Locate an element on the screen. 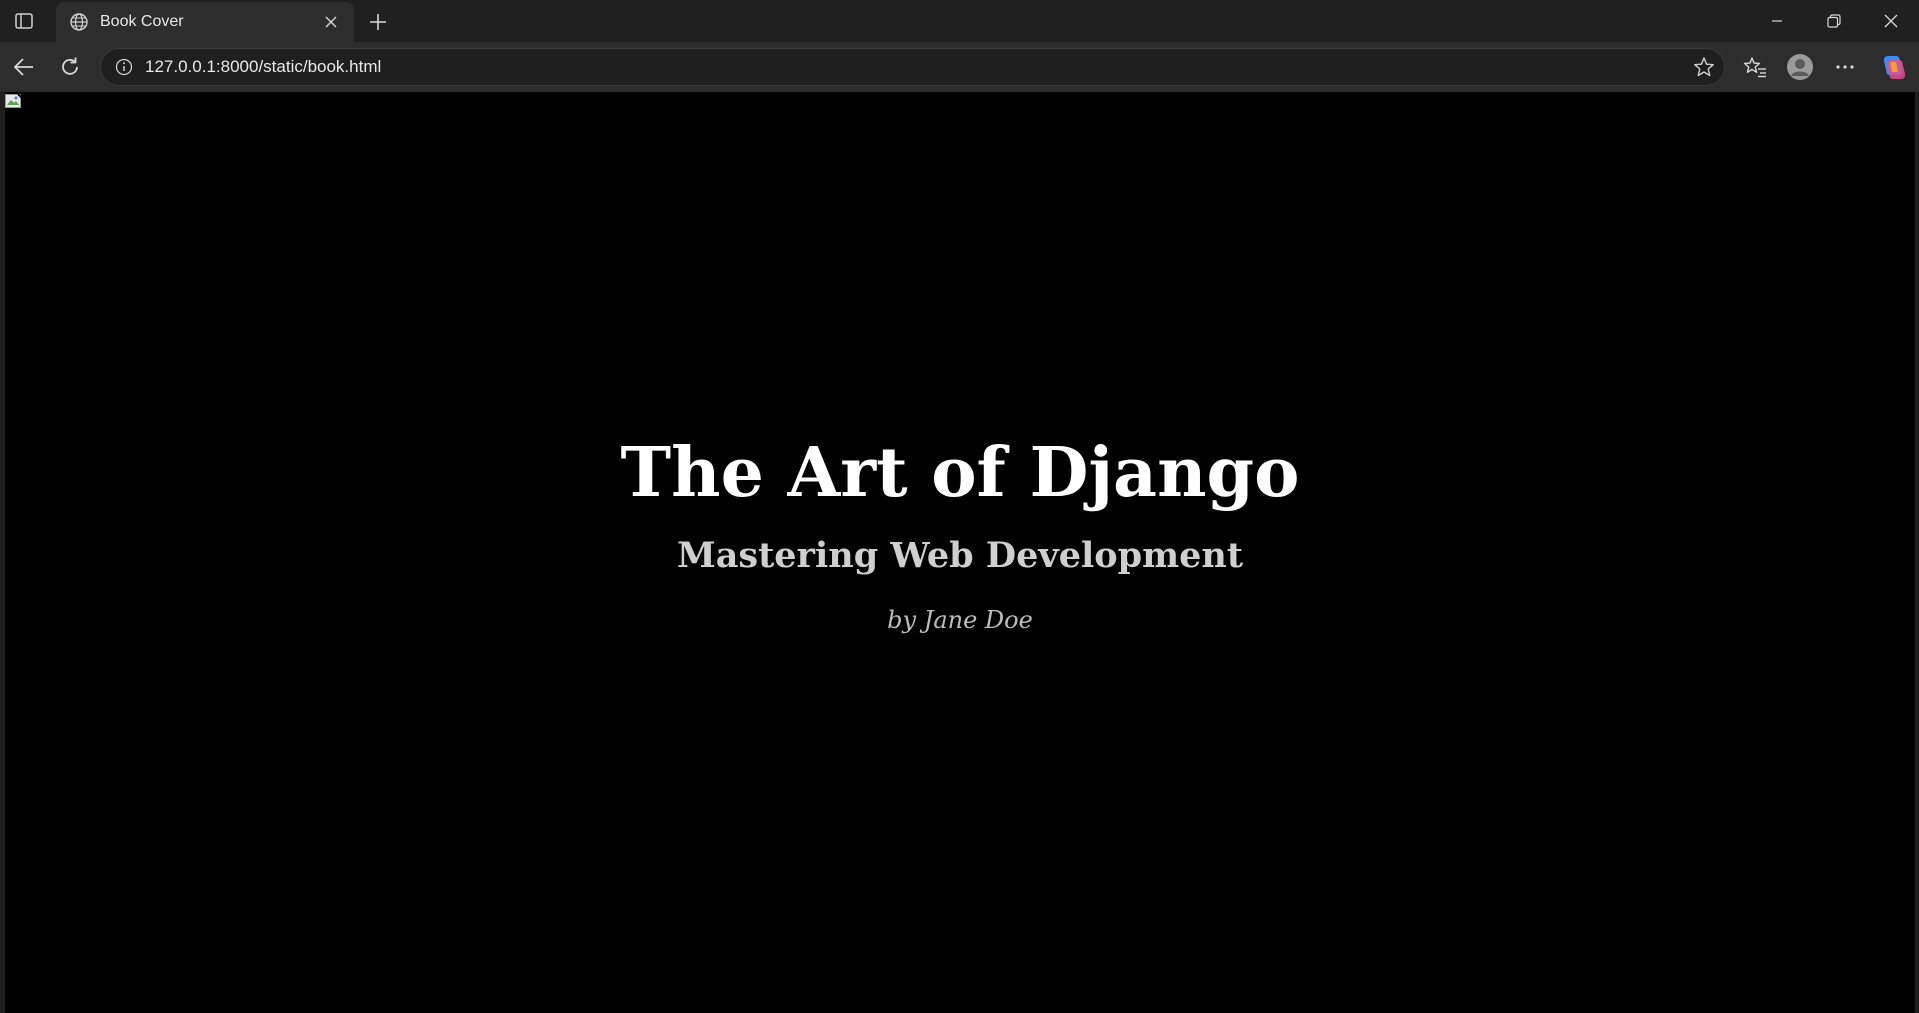 The image size is (1919, 1013). profile-button is located at coordinates (1800, 67).